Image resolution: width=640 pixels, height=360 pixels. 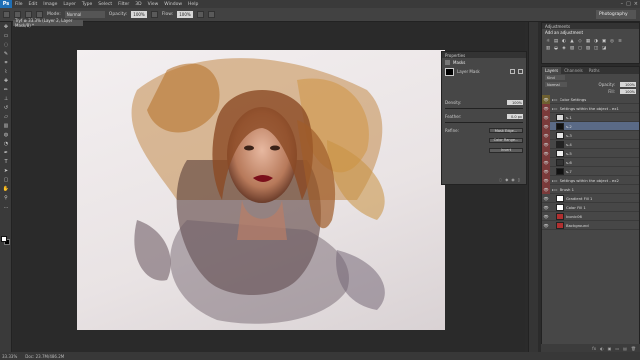 What do you see at coordinates (4, 239) in the screenshot?
I see `foreground-color-swatch` at bounding box center [4, 239].